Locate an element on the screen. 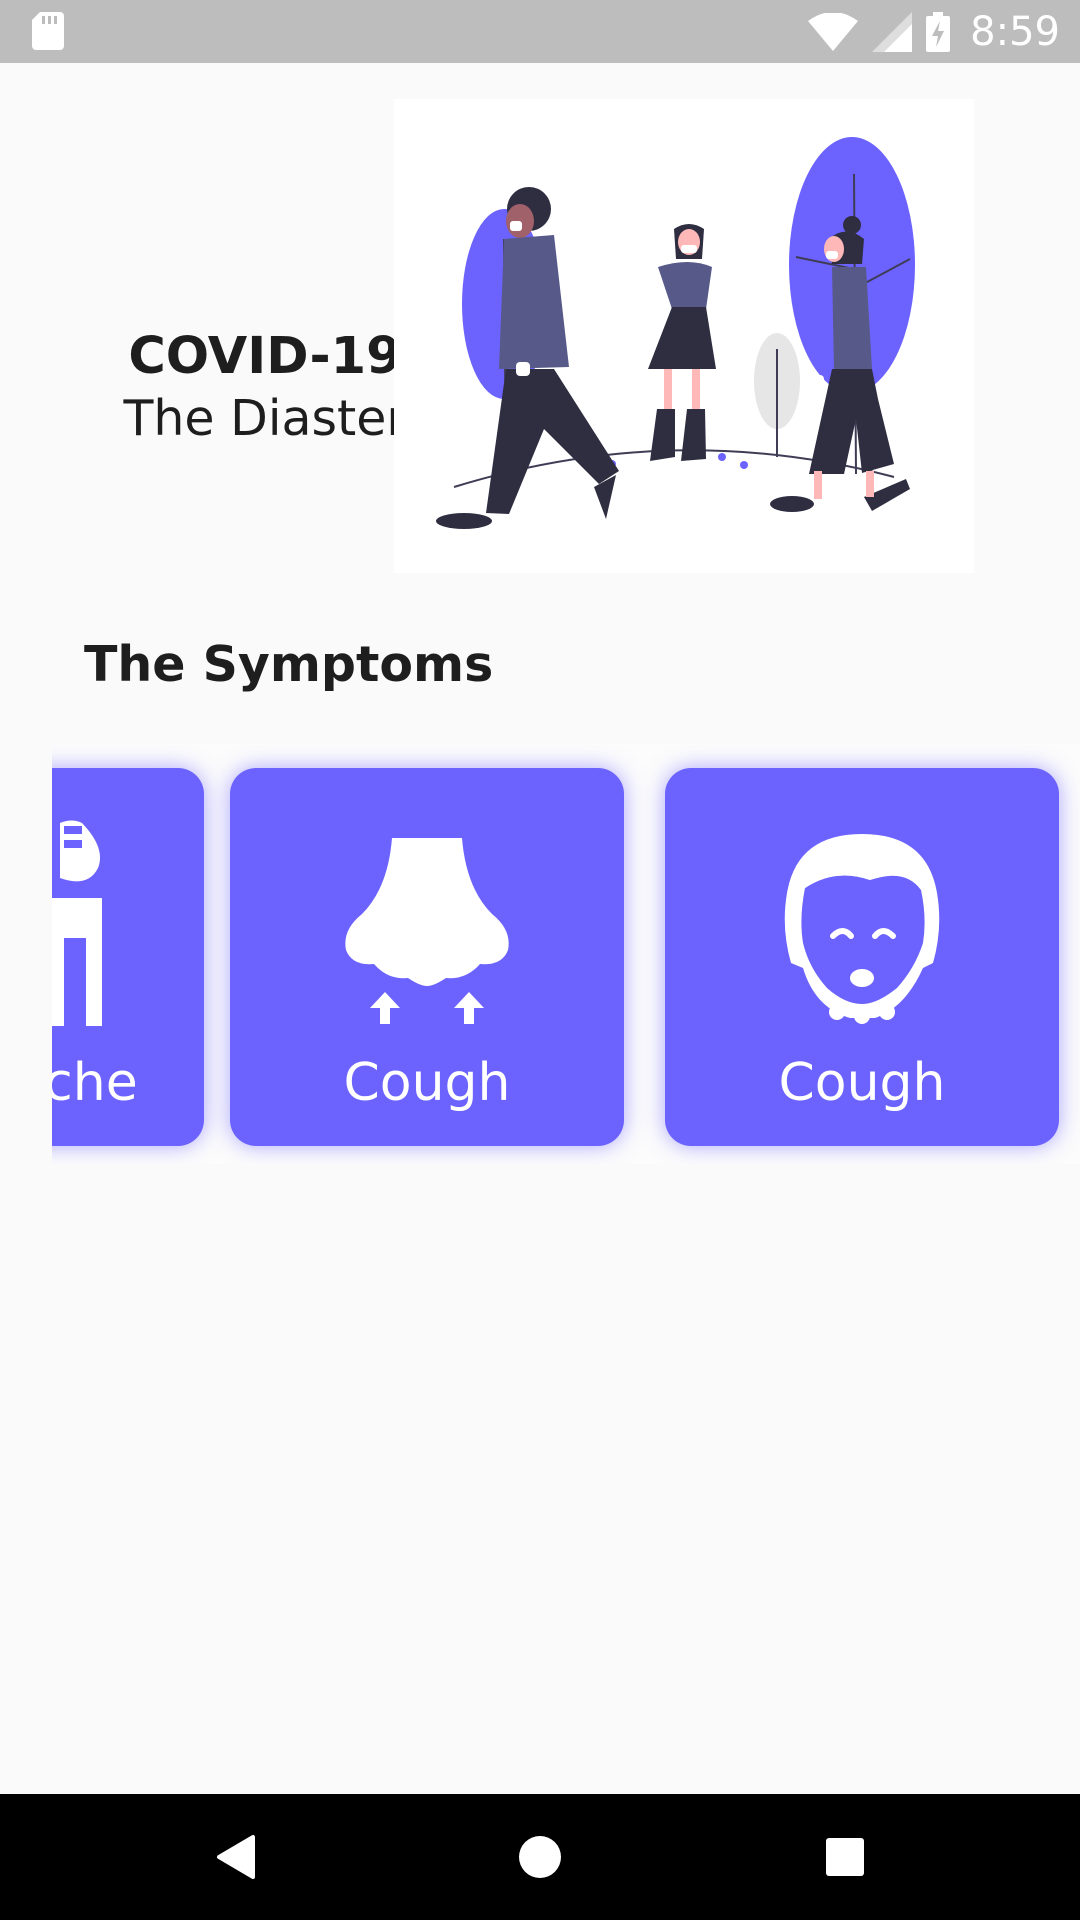 Image resolution: width=1080 pixels, height=1920 pixels. symptom-card-label: Headache is located at coordinates (95, 1083).